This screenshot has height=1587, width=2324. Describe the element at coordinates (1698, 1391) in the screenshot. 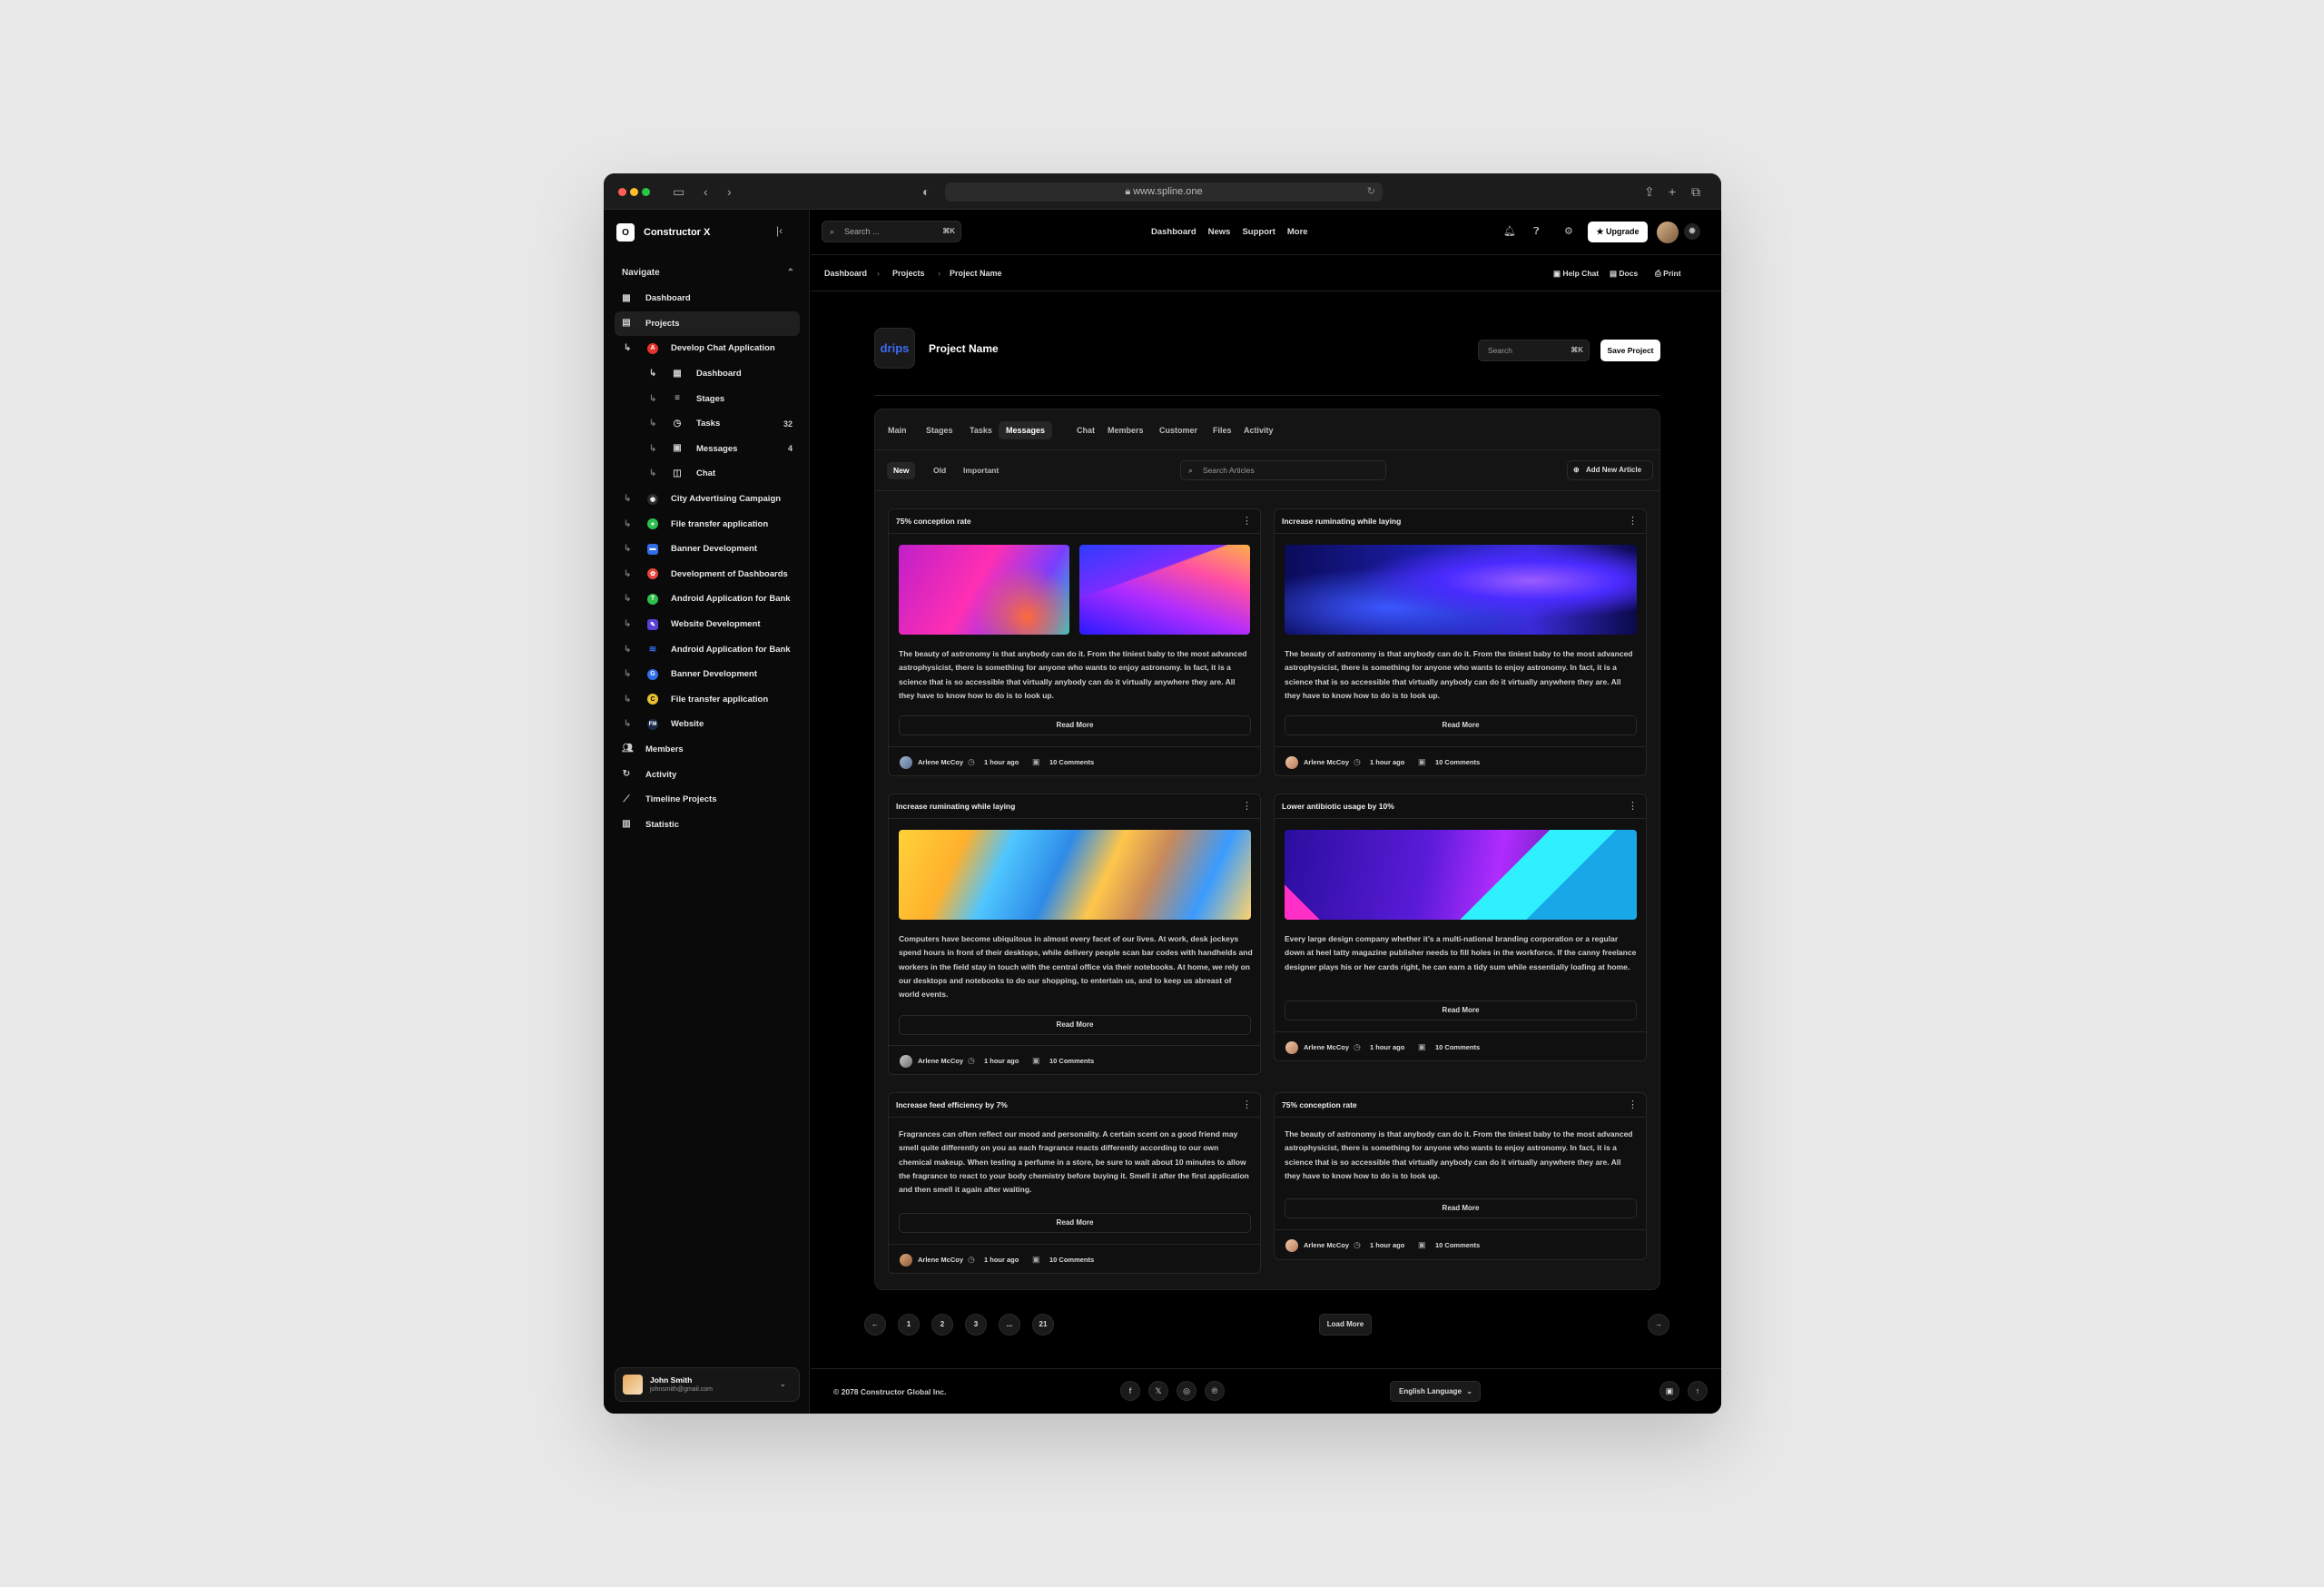

I see `arrow-up-icon: ↑` at that location.